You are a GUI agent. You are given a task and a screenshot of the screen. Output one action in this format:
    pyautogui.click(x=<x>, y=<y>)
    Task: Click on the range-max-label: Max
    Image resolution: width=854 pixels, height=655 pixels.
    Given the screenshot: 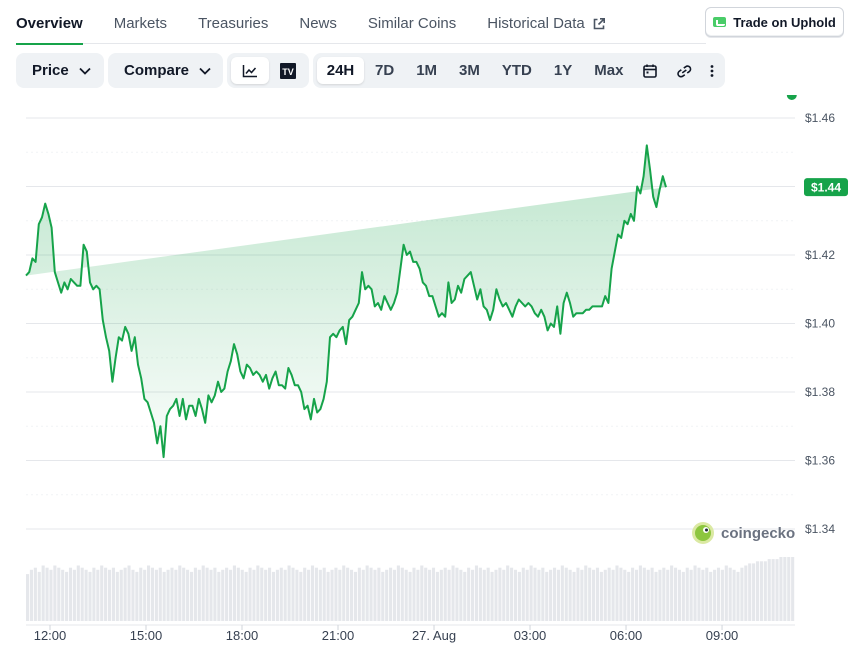 What is the action you would take?
    pyautogui.click(x=609, y=70)
    